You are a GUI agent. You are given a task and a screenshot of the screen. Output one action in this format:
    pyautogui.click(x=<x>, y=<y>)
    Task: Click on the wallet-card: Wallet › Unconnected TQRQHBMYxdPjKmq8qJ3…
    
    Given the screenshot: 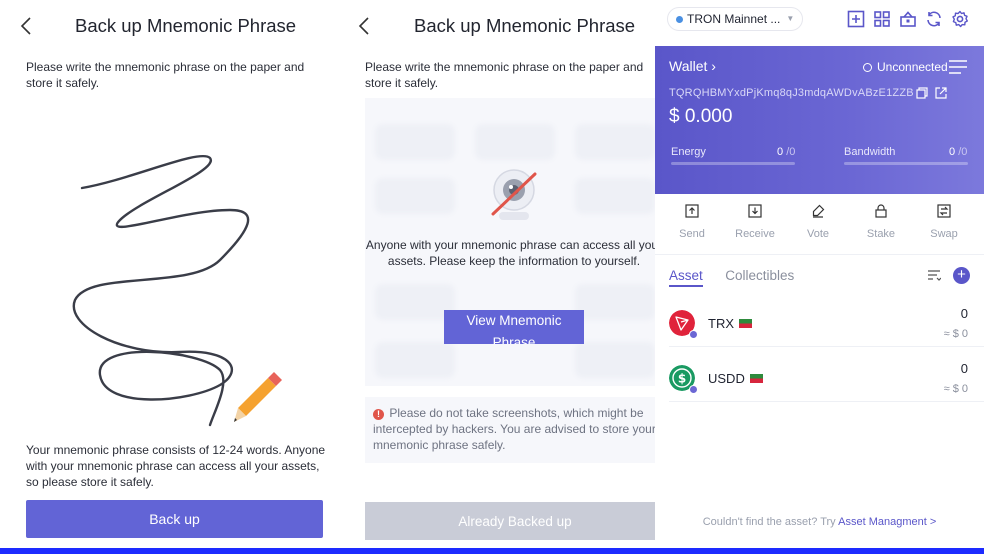 What is the action you would take?
    pyautogui.click(x=819, y=120)
    